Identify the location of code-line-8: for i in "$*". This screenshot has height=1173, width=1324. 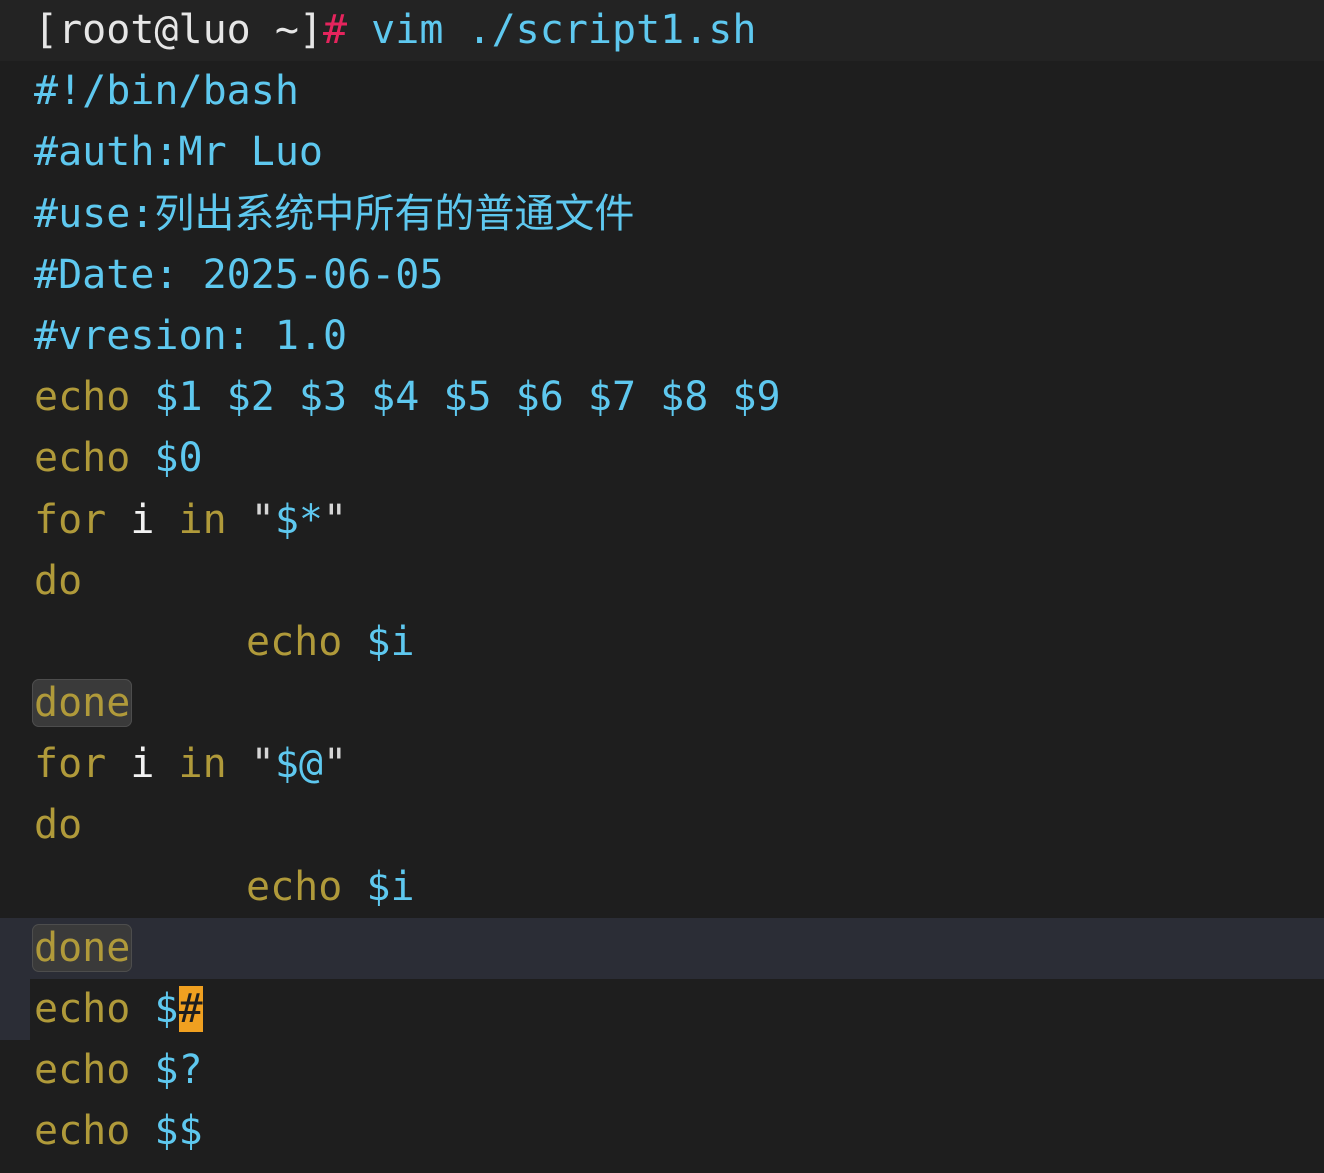
(662, 520).